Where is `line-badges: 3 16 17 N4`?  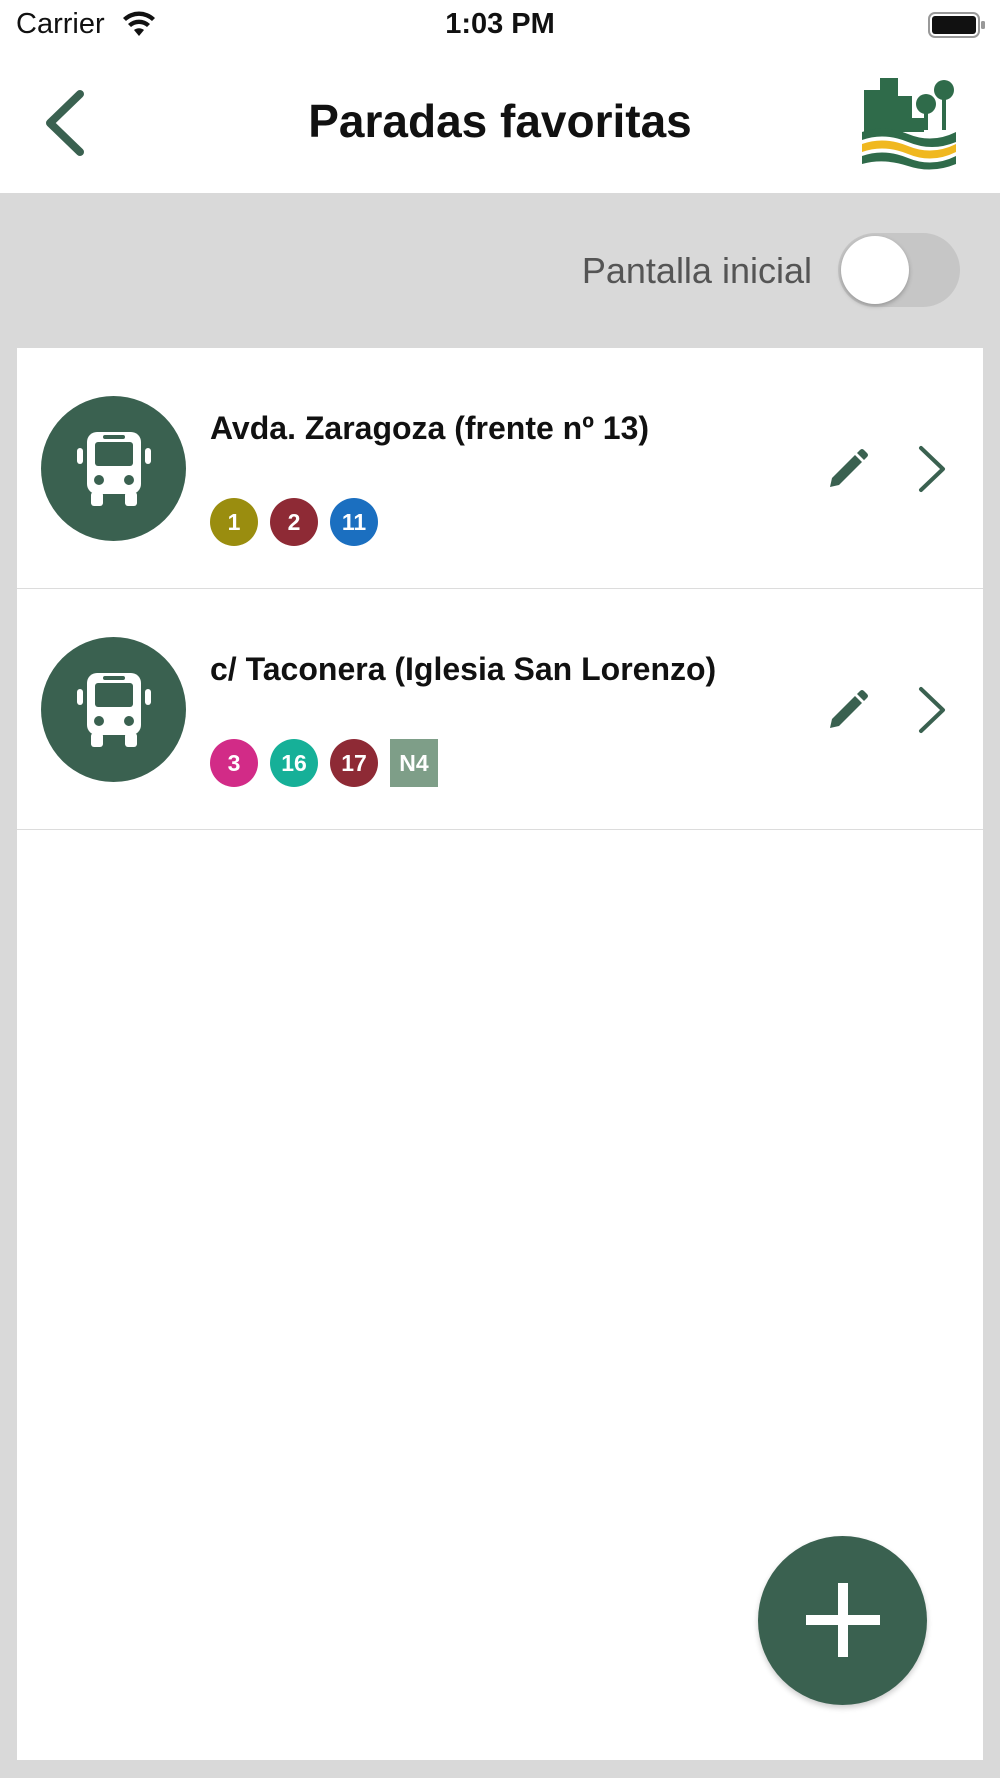
line-badges: 3 16 17 N4 is located at coordinates (324, 763).